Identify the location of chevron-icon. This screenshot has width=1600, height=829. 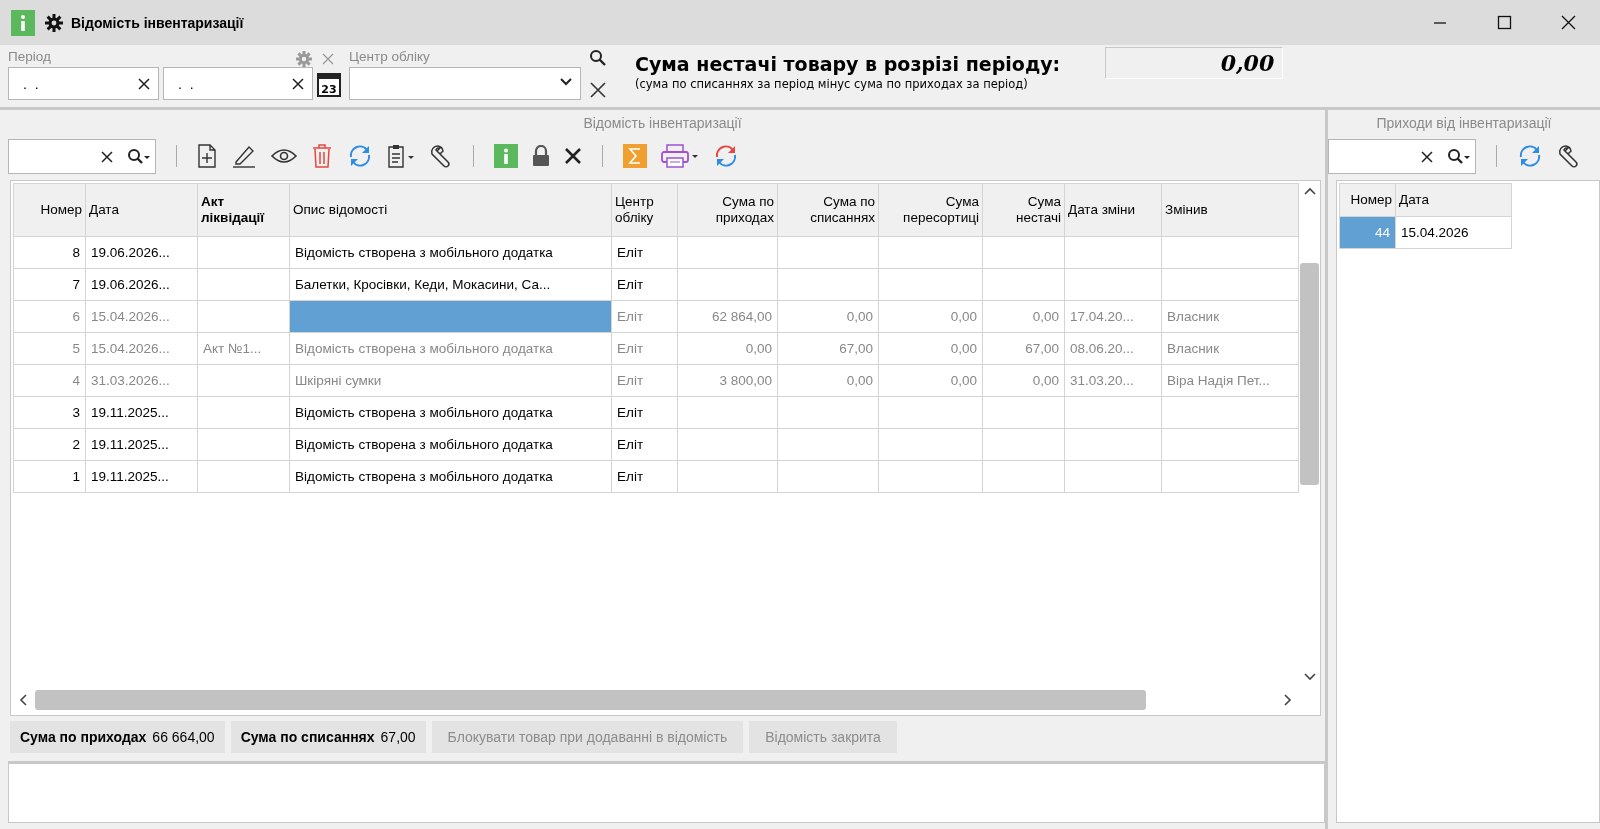
(566, 82).